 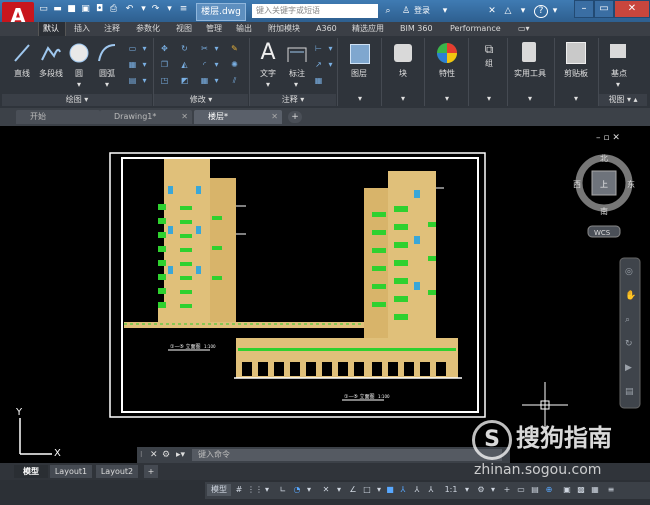 What do you see at coordinates (508, 11) in the screenshot?
I see `a360-icon: △` at bounding box center [508, 11].